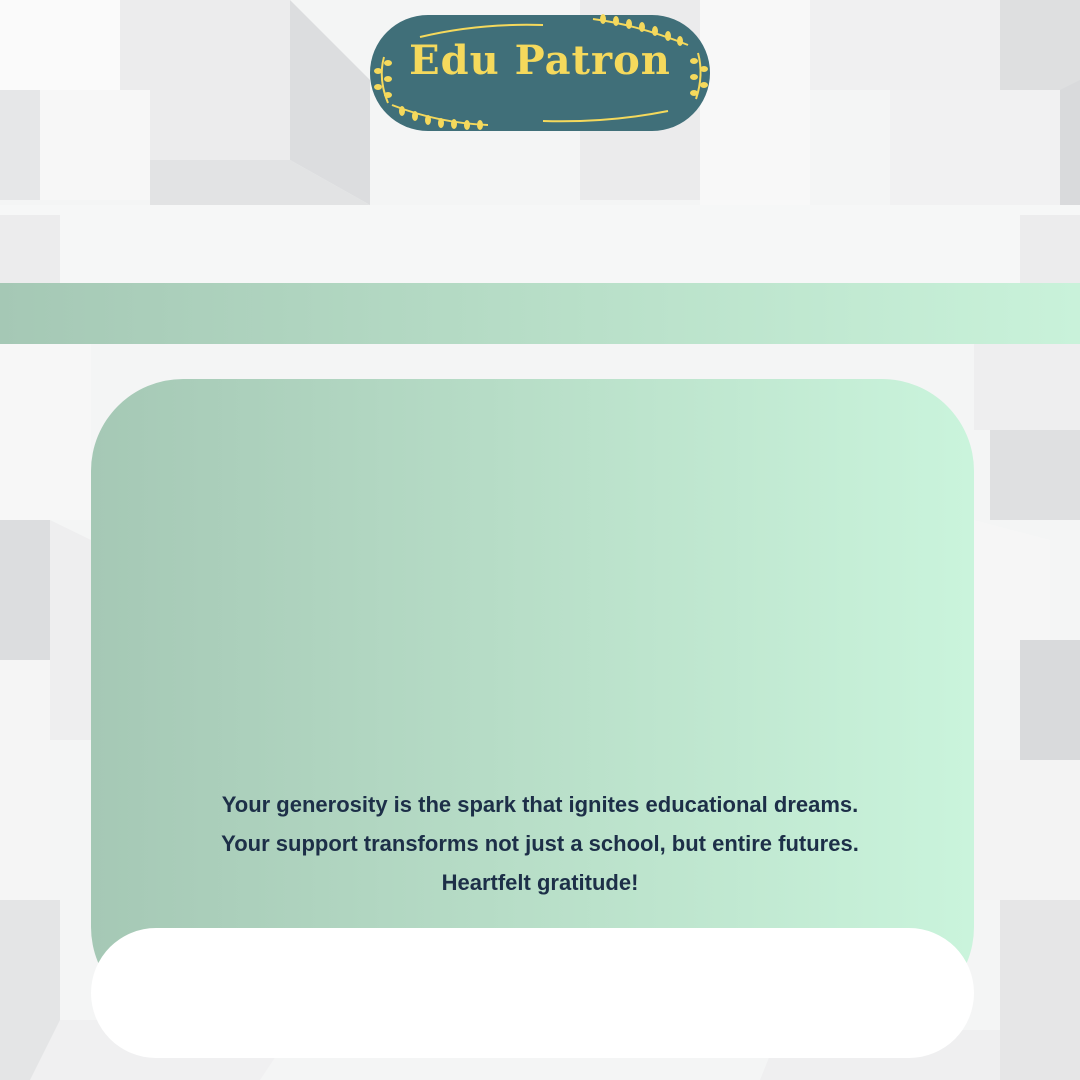 Image resolution: width=1080 pixels, height=1080 pixels. I want to click on accent-band, so click(540, 313).